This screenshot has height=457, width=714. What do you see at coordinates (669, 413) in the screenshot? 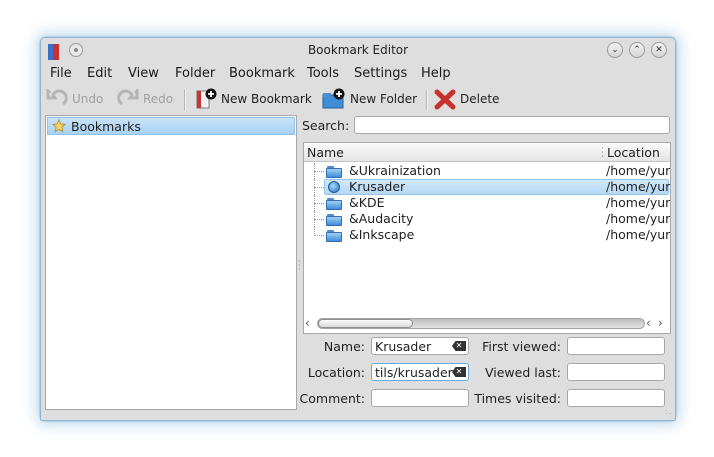
I see `resize-grip: · · ·` at bounding box center [669, 413].